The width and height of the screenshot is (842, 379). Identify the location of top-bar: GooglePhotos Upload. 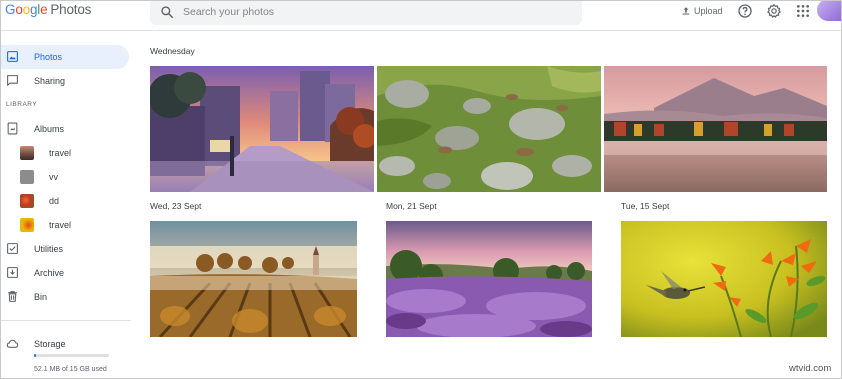
(421, 16).